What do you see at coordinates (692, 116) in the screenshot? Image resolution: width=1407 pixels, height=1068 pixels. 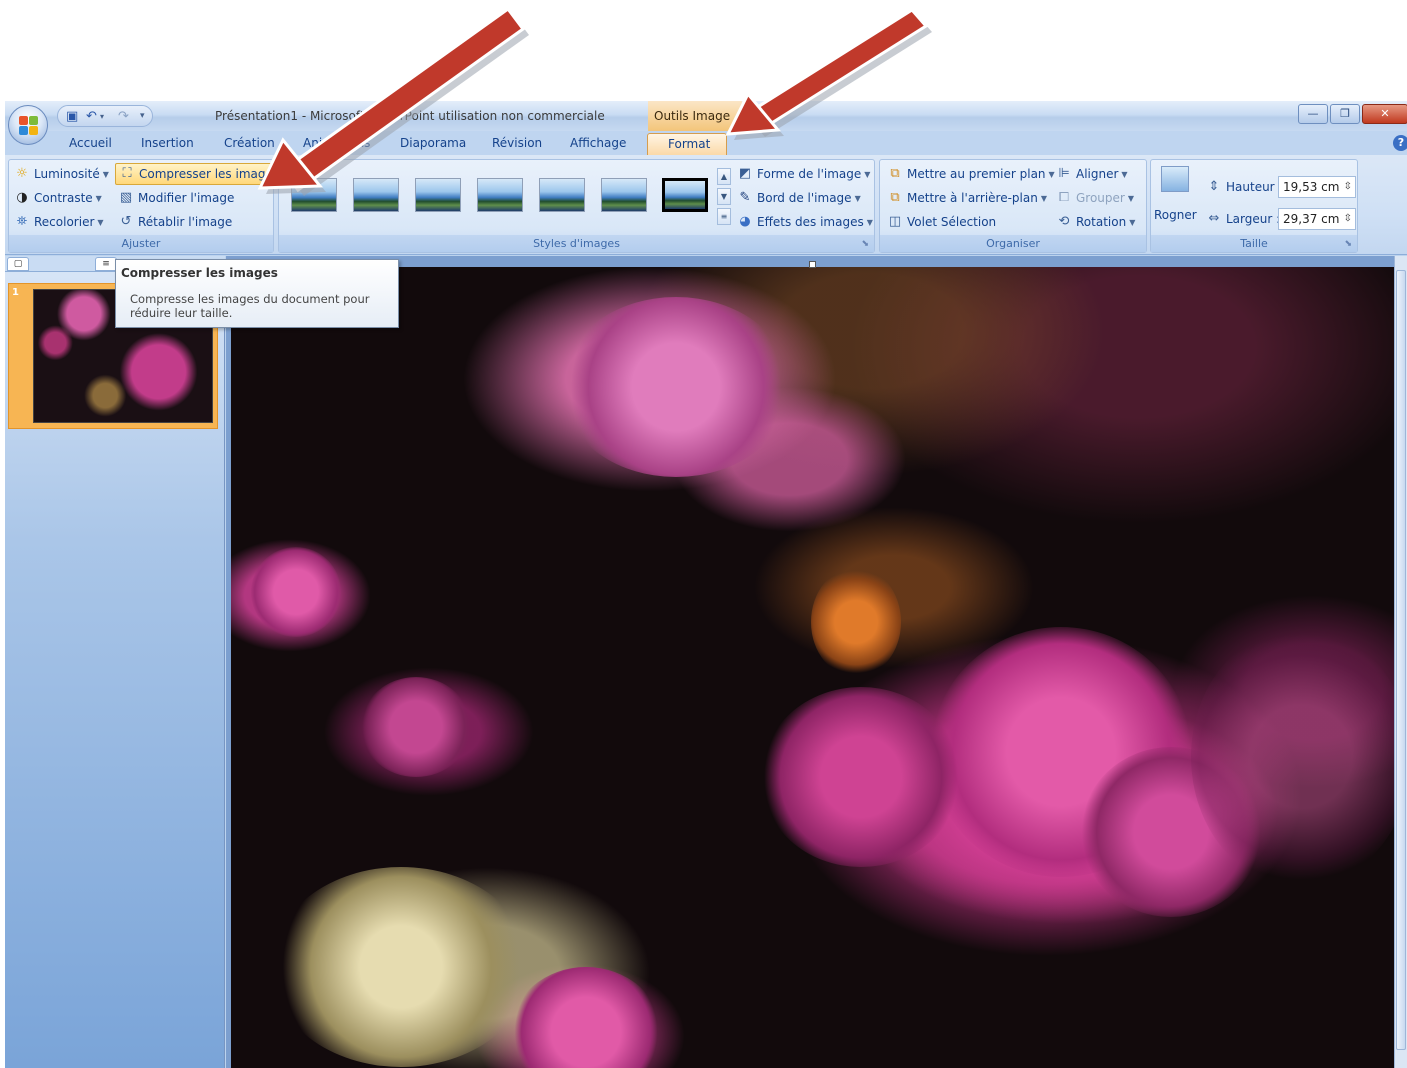 I see `contextual-tools-label: Outils Image` at bounding box center [692, 116].